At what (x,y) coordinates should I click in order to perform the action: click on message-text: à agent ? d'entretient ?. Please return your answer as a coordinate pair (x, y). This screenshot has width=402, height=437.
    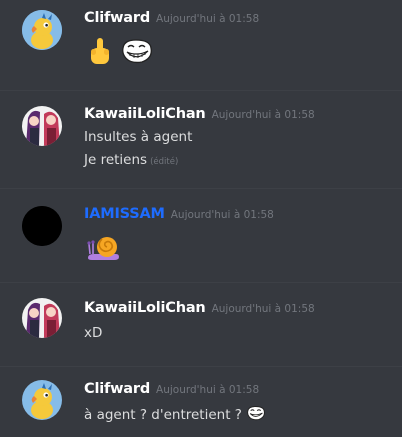
    Looking at the image, I should click on (175, 415).